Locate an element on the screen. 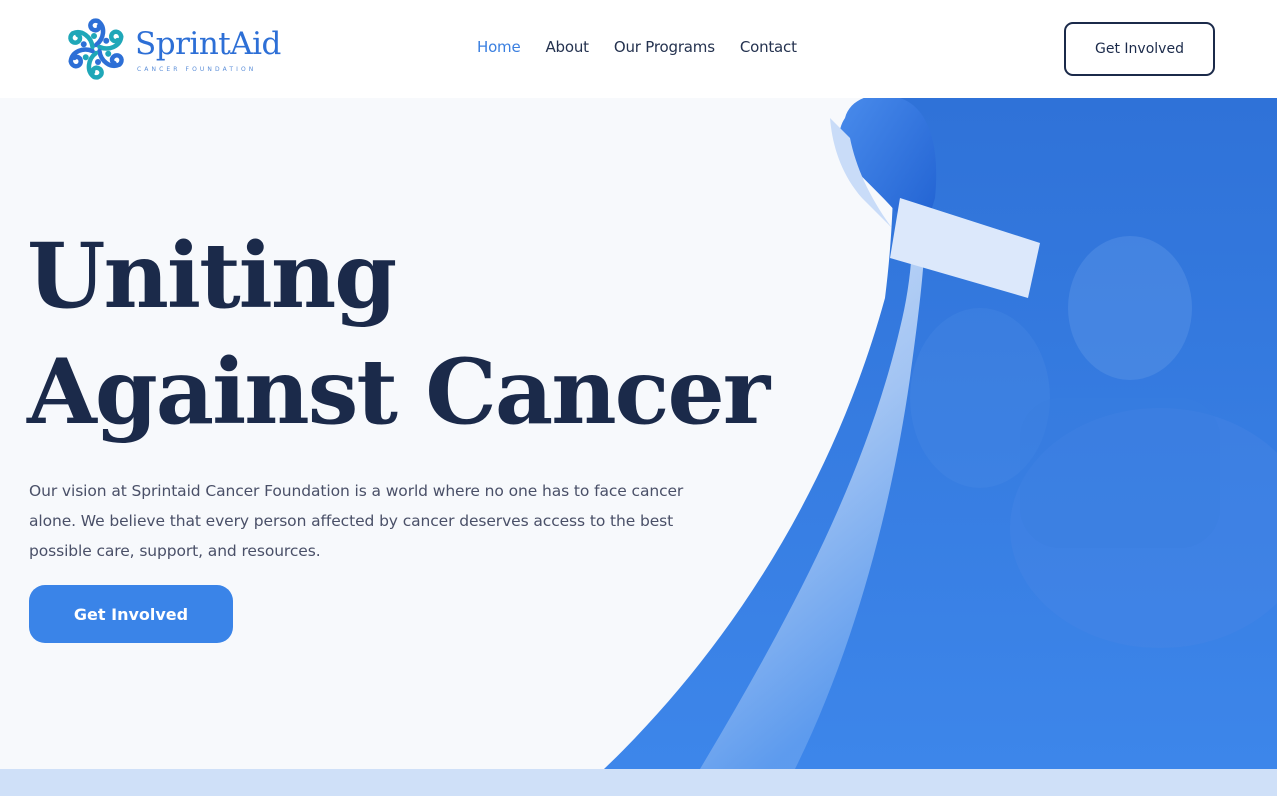  logo-name: SprintAid is located at coordinates (208, 44).